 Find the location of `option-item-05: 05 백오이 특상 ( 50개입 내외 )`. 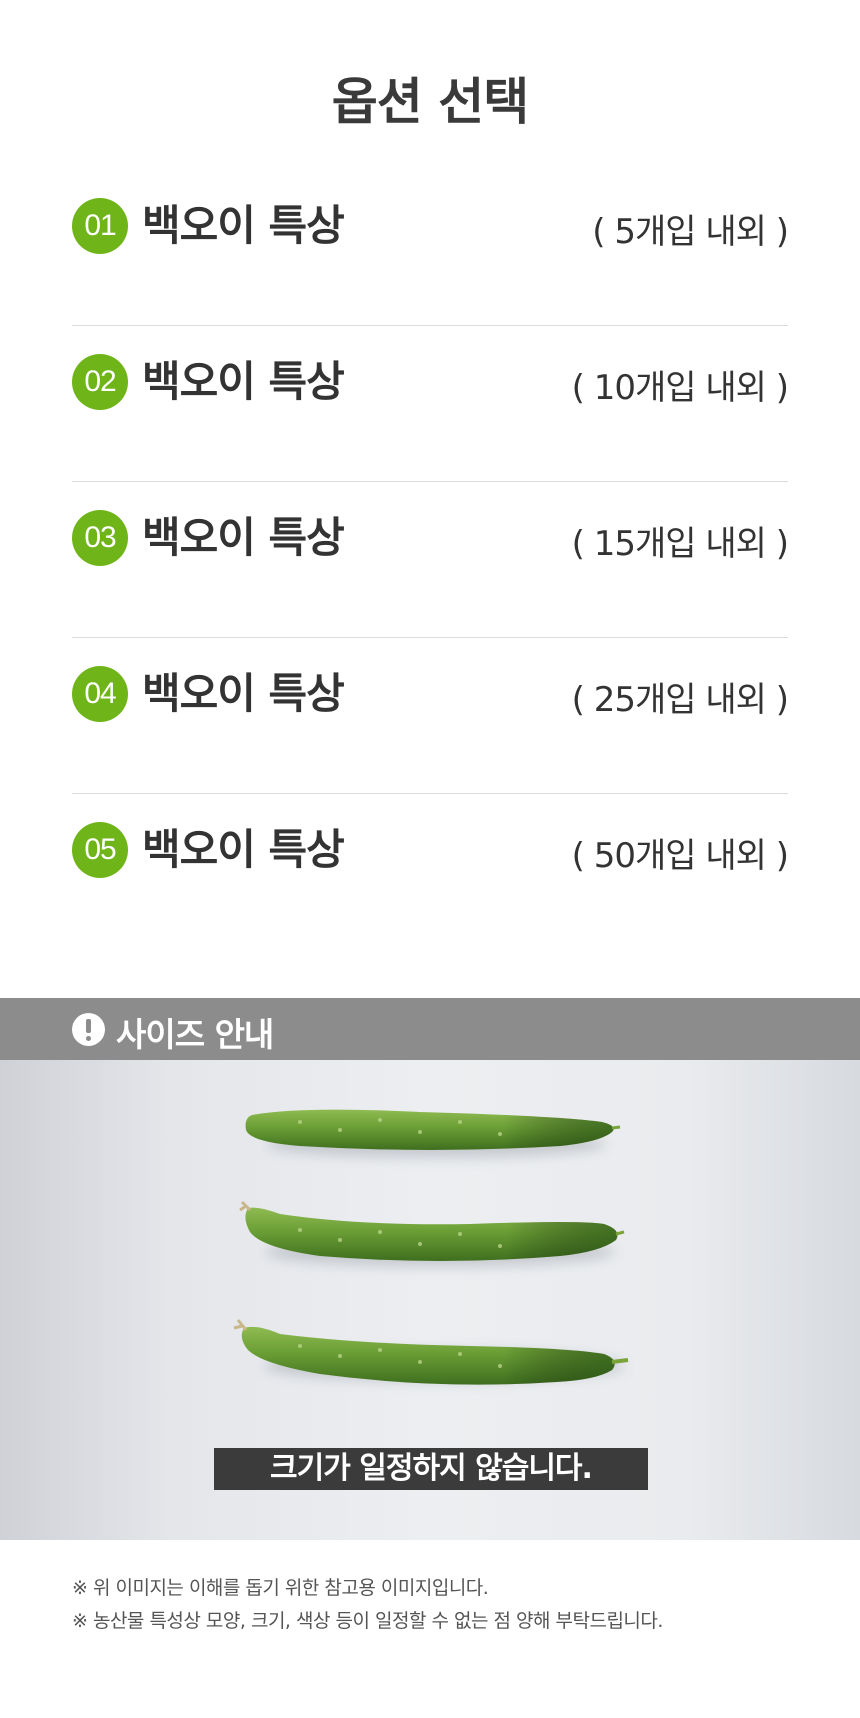

option-item-05: 05 백오이 특상 ( 50개입 내외 ) is located at coordinates (430, 872).